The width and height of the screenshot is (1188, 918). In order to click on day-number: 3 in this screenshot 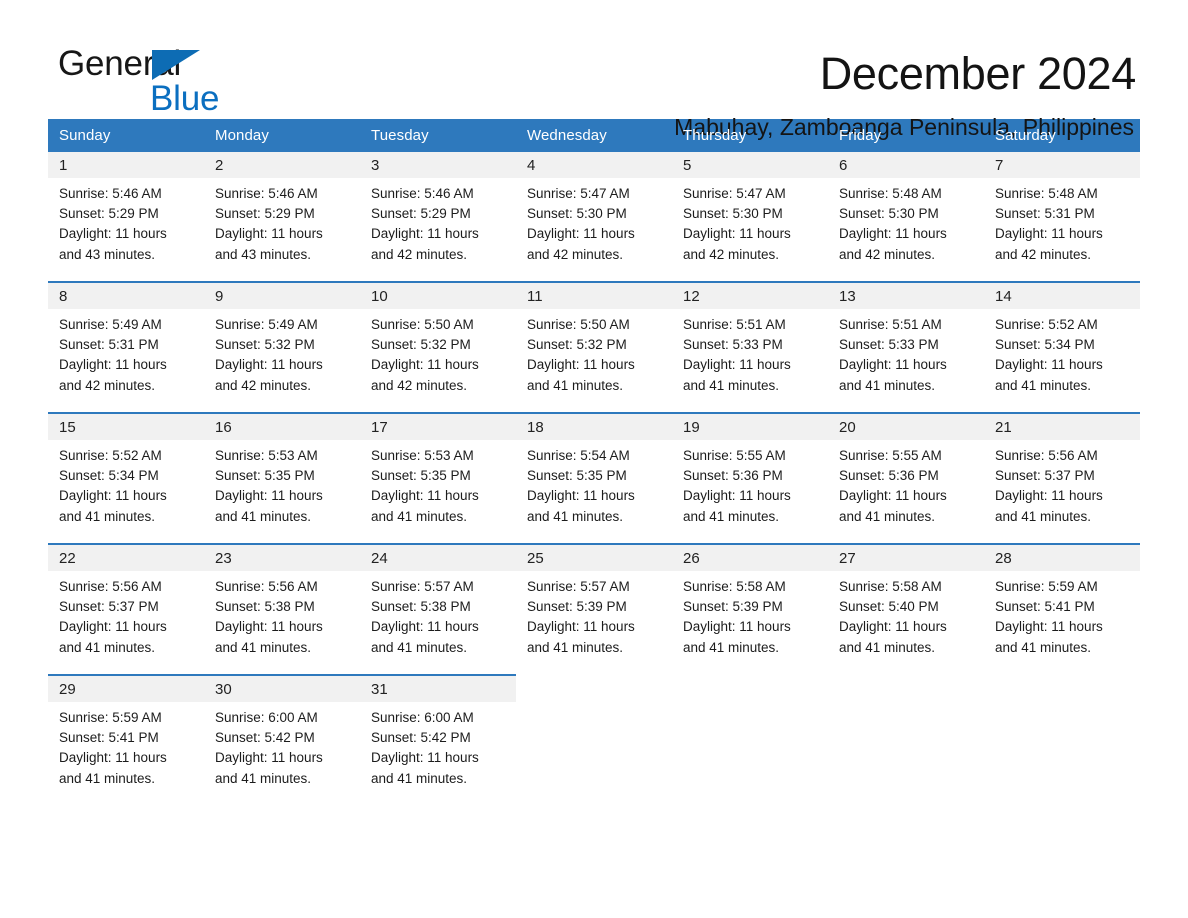, I will do `click(438, 165)`.